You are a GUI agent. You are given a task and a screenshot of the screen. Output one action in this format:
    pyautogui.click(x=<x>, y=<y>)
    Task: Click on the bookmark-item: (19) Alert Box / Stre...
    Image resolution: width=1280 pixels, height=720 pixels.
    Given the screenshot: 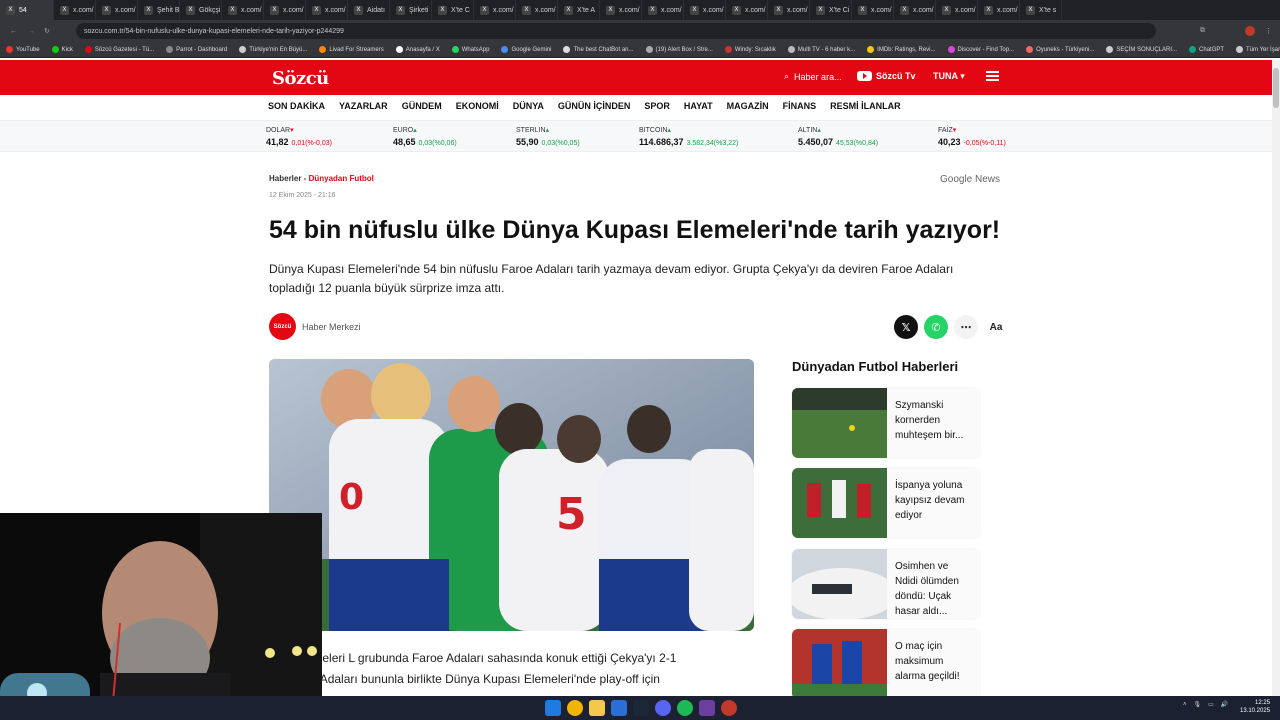 What is the action you would take?
    pyautogui.click(x=679, y=49)
    